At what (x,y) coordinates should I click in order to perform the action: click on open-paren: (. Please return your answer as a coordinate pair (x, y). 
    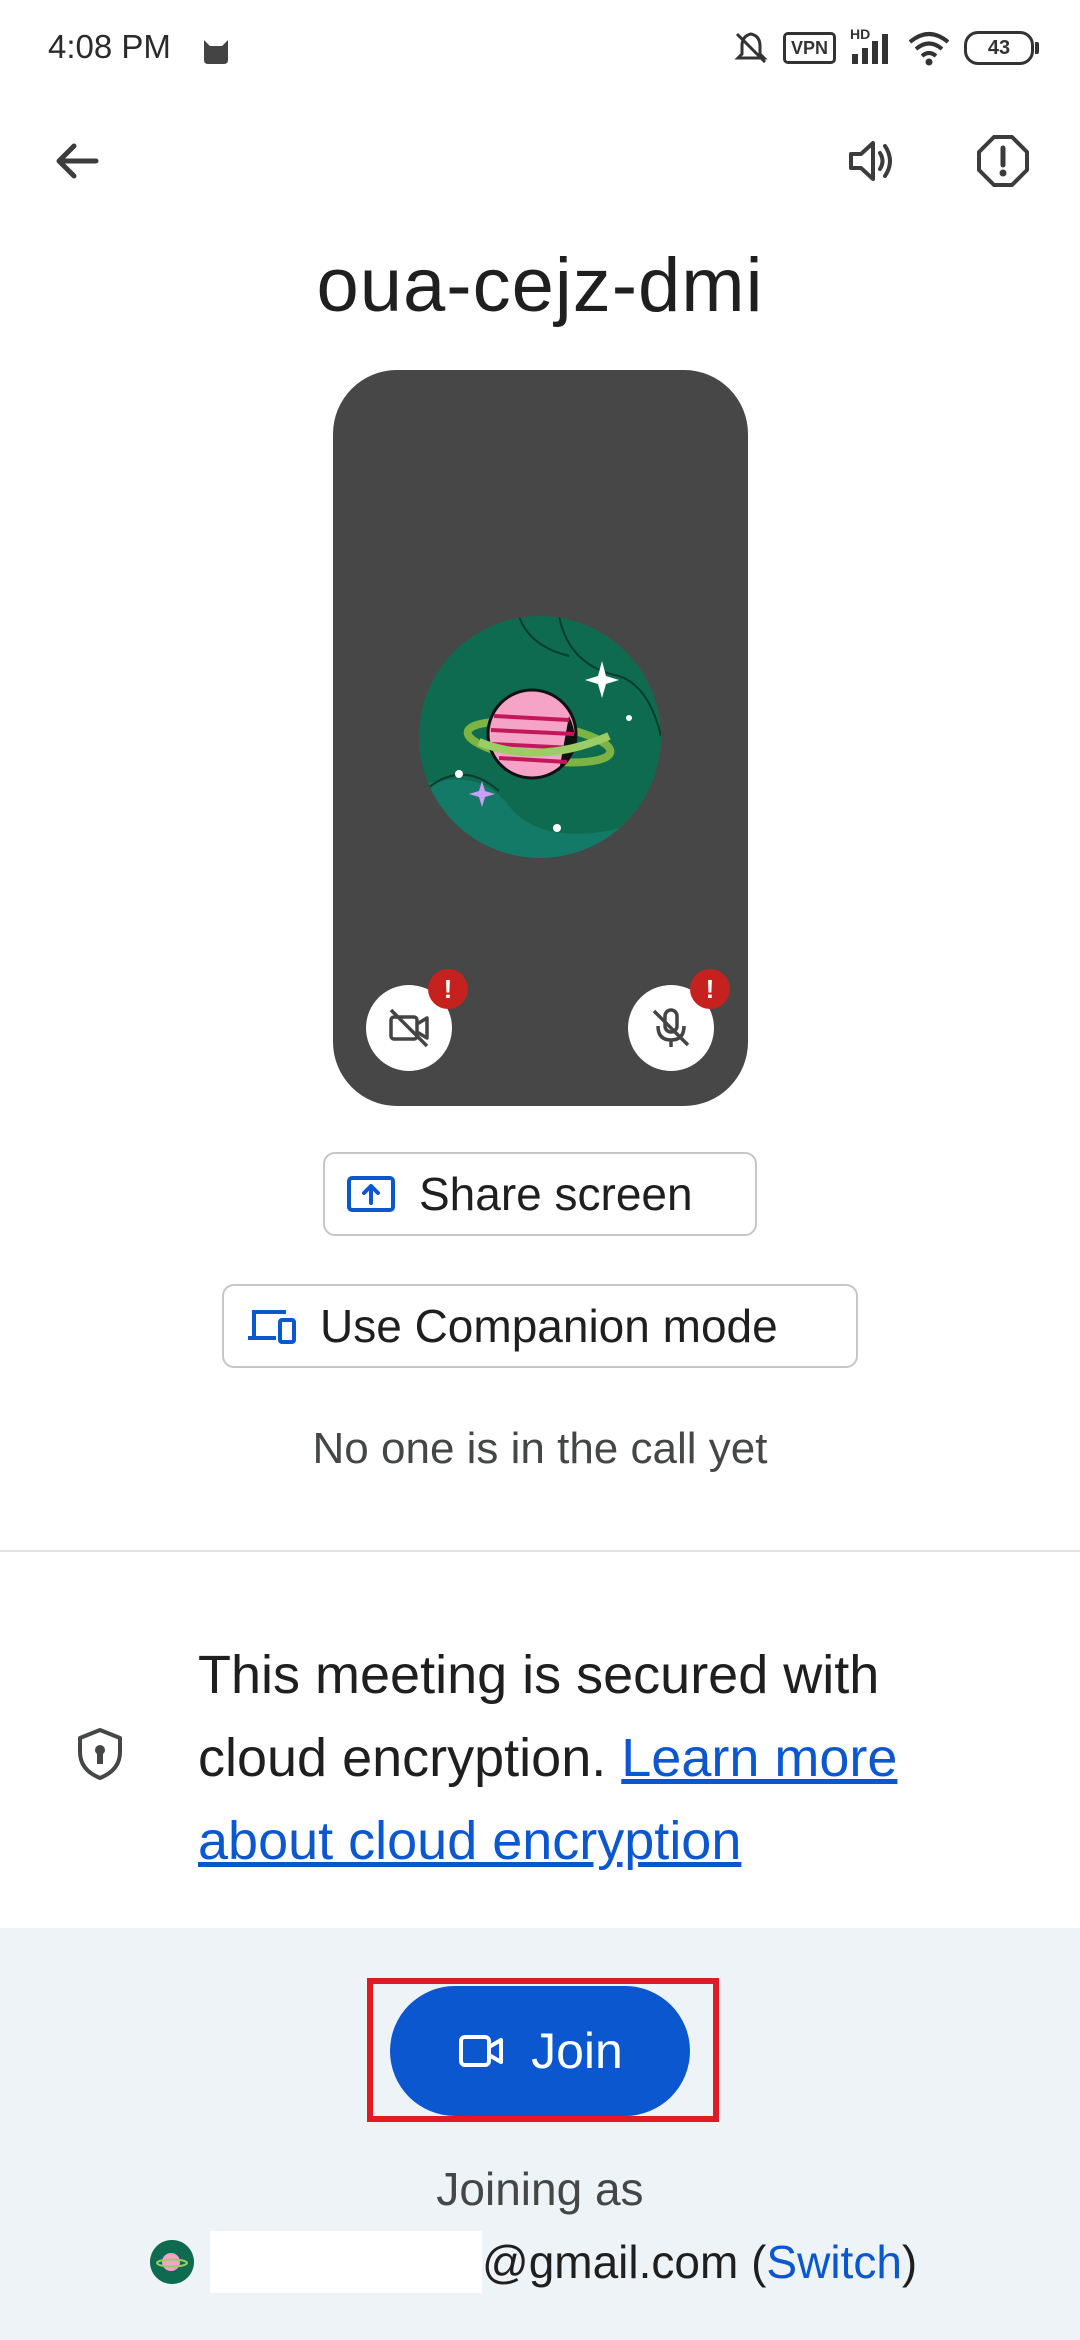
    Looking at the image, I should click on (759, 2262).